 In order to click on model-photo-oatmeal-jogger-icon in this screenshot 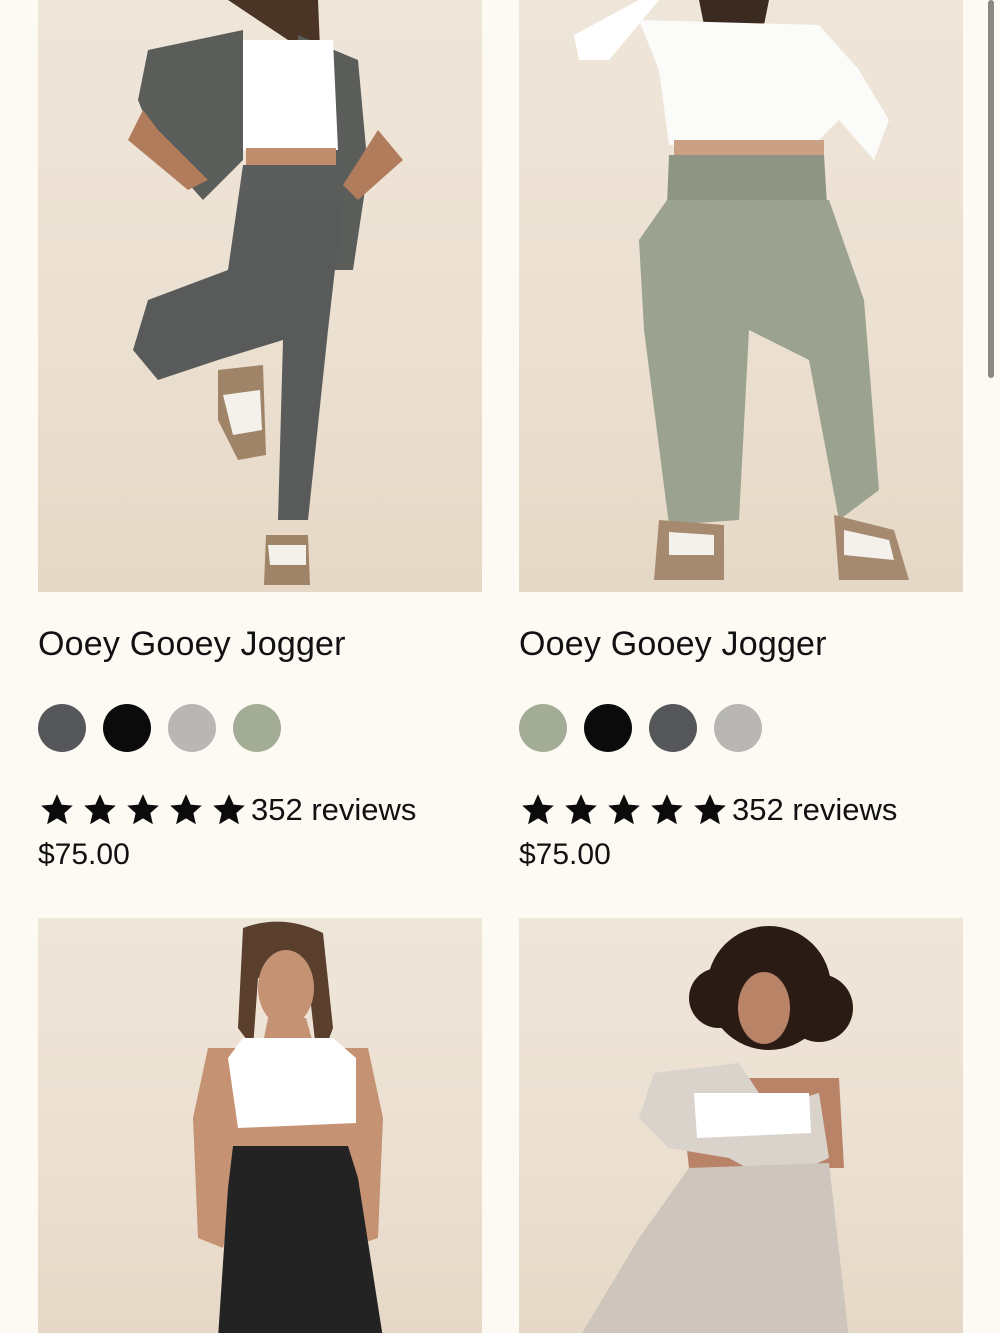, I will do `click(717, 1129)`.